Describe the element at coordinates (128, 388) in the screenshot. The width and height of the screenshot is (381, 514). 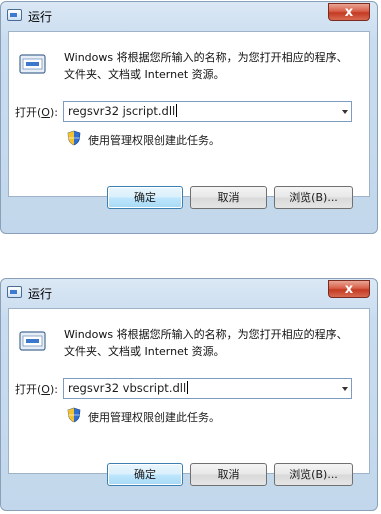
I see `command-input-value: regsvr32 vbscript.dll` at that location.